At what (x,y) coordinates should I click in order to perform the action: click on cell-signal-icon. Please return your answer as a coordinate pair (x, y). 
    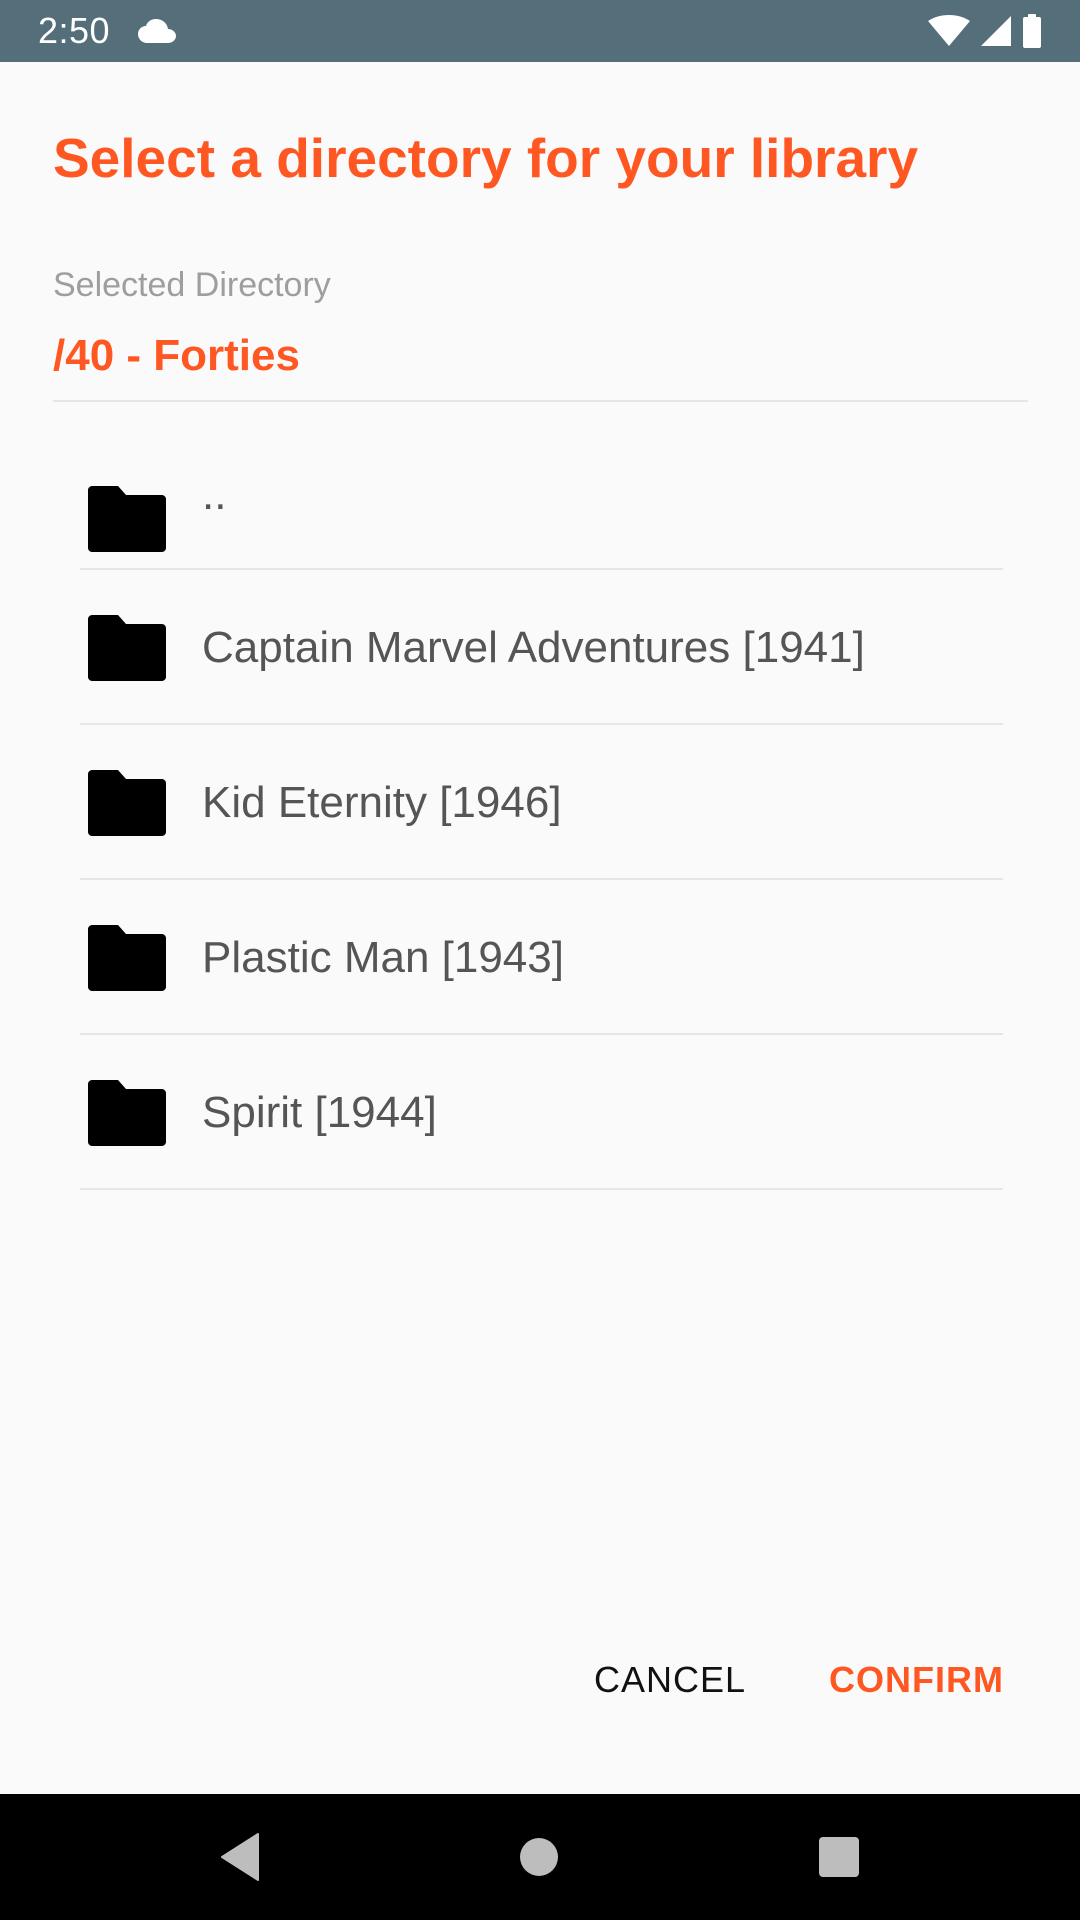
    Looking at the image, I should click on (996, 31).